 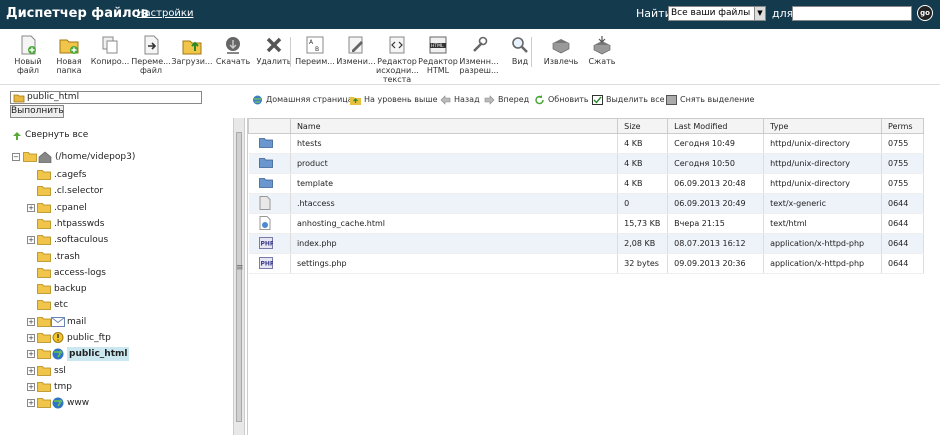 I want to click on tree-root: − (/home/videpop3), so click(x=112, y=157).